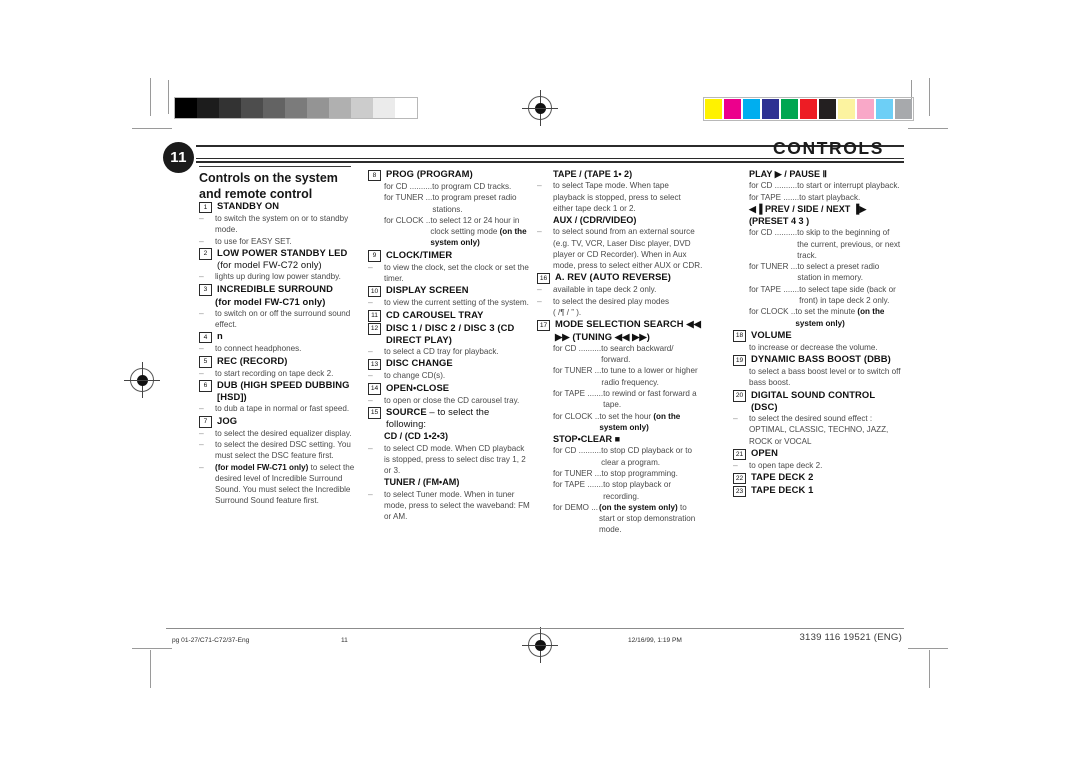 This screenshot has height=763, width=1080. I want to click on control-entry-header: 8 PROG (PROGRAM), so click(449, 174).